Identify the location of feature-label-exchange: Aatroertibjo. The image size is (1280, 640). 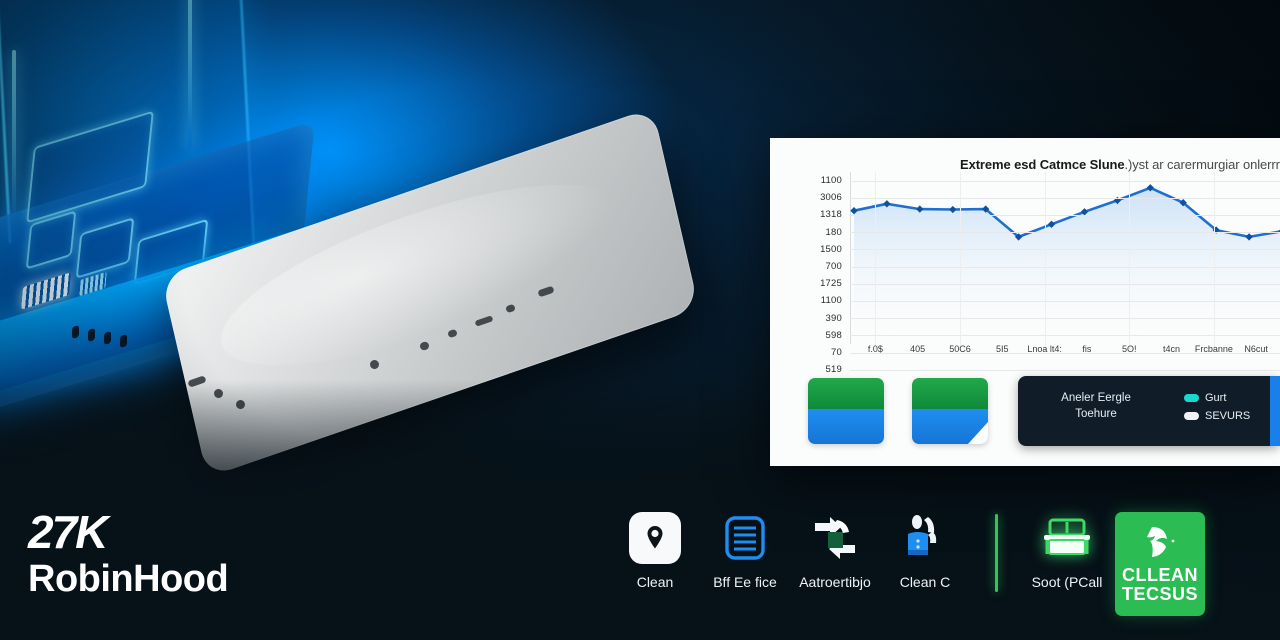
(835, 582).